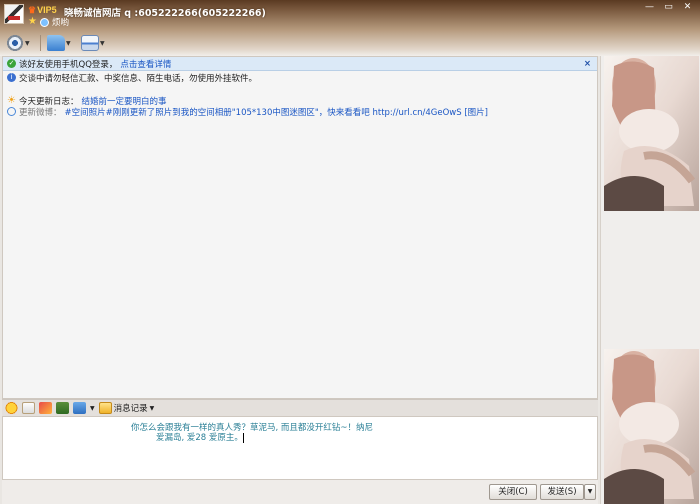 This screenshot has height=504, width=700. I want to click on vip-badge: ♛VIP5, so click(42, 10).